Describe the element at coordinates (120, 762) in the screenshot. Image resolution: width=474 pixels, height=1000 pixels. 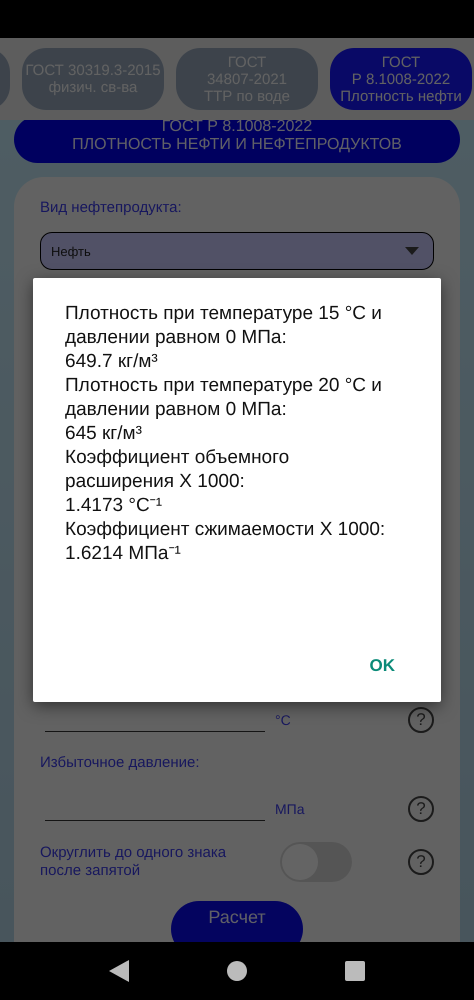
I see `field-label: Избыточное давление:` at that location.